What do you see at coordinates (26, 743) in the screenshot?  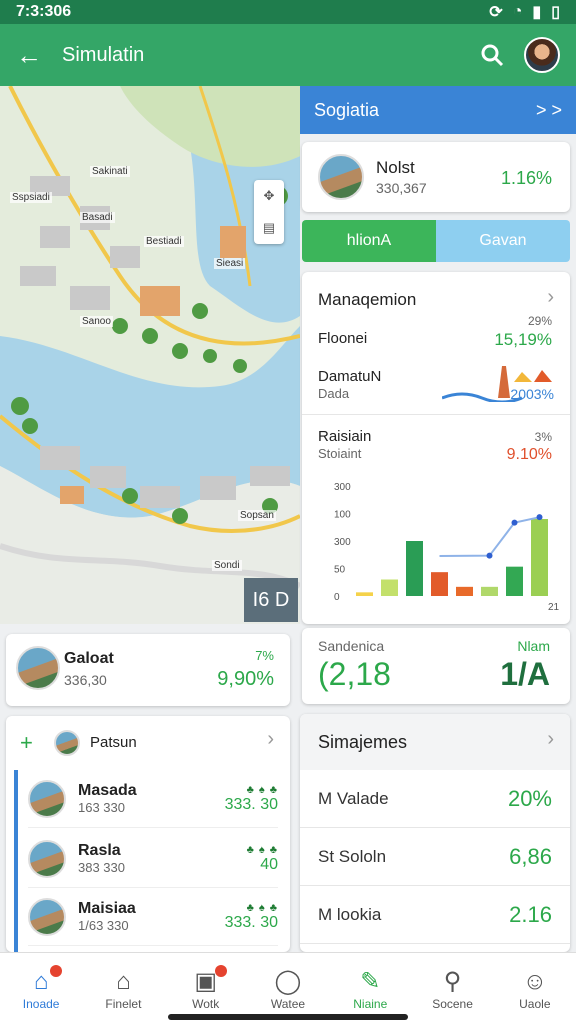 I see `add-icon: +` at bounding box center [26, 743].